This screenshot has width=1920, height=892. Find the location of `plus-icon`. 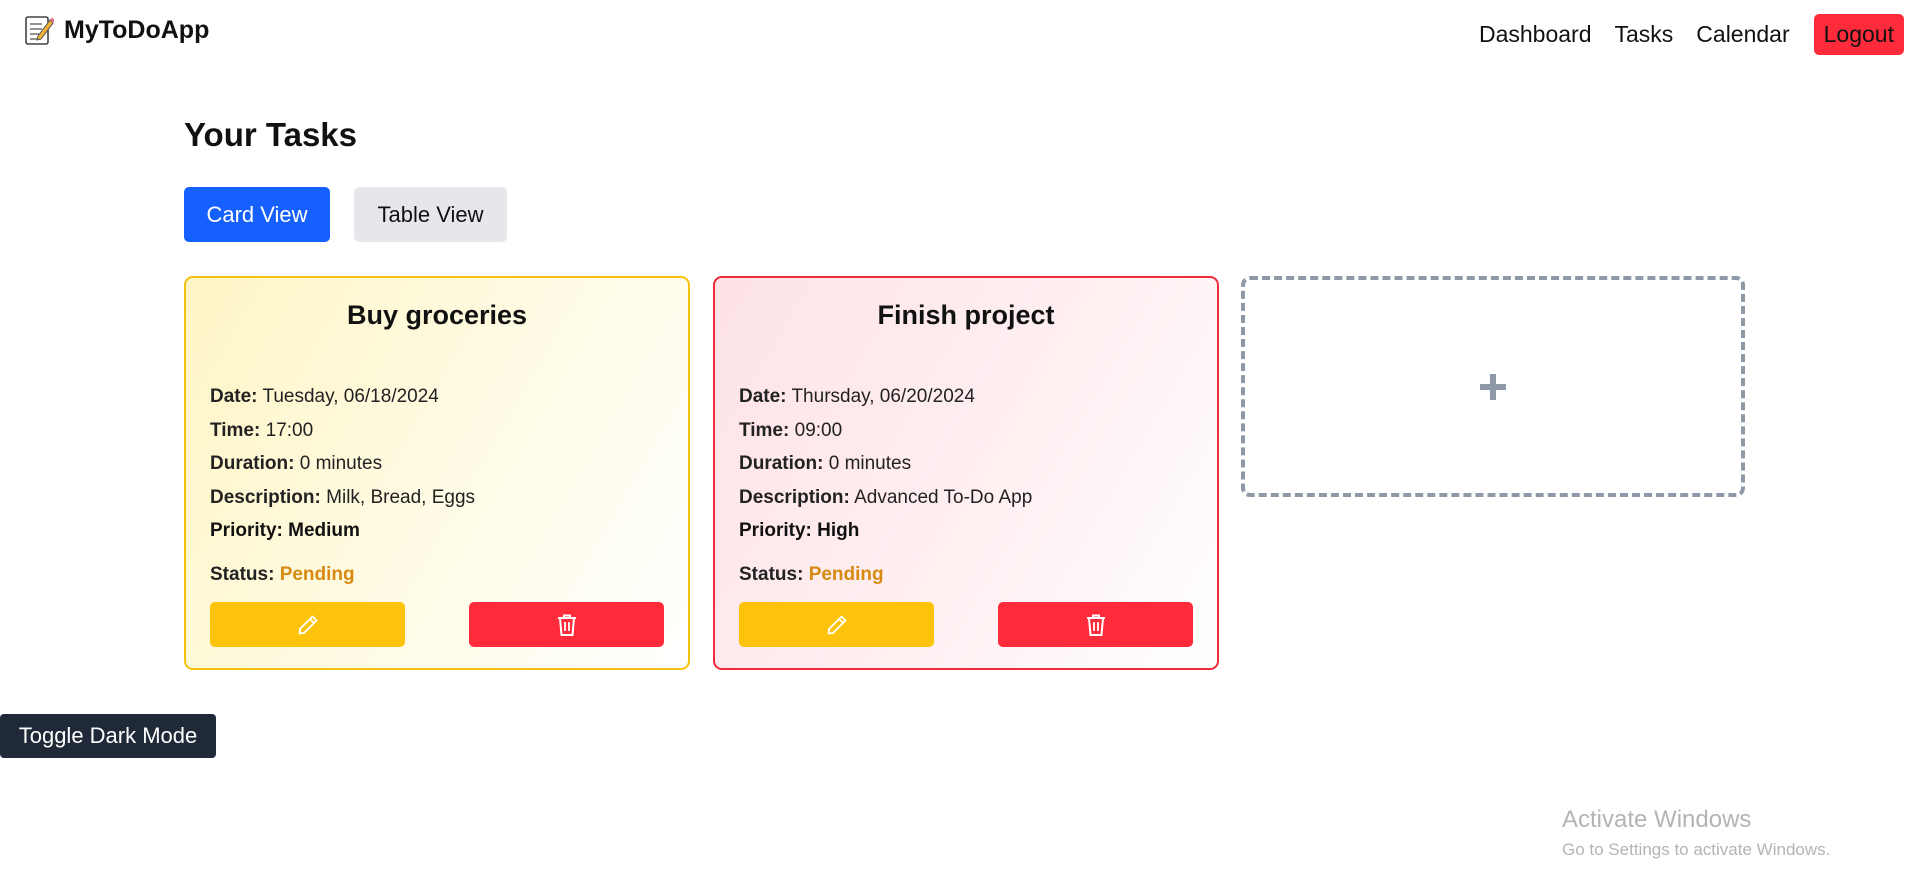

plus-icon is located at coordinates (1493, 386).